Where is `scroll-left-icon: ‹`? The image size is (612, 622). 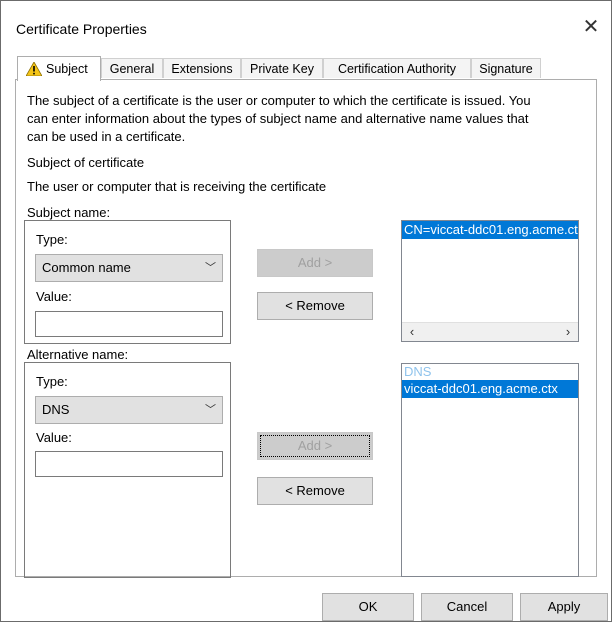
scroll-left-icon: ‹ is located at coordinates (412, 332).